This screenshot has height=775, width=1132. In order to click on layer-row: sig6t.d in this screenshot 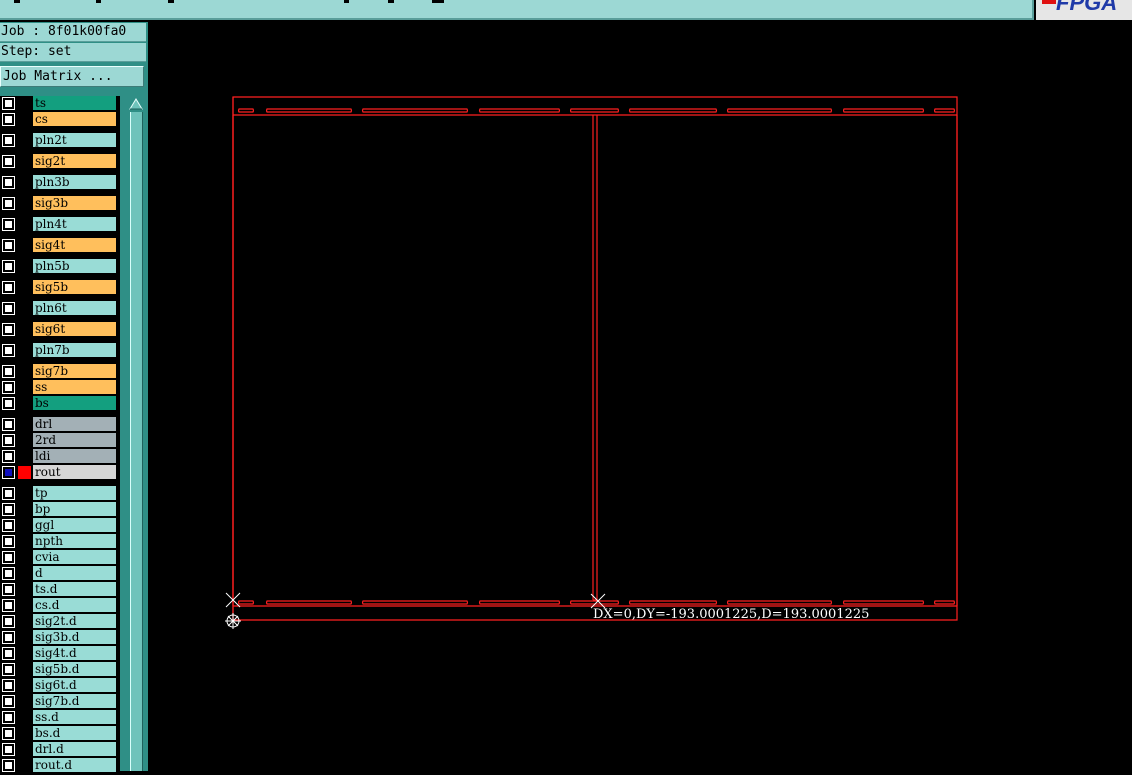, I will do `click(59, 685)`.